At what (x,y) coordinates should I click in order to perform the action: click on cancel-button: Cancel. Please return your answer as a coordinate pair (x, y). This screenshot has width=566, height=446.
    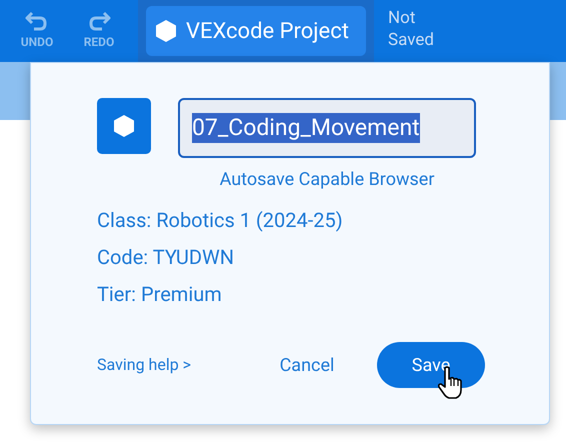
    Looking at the image, I should click on (307, 365).